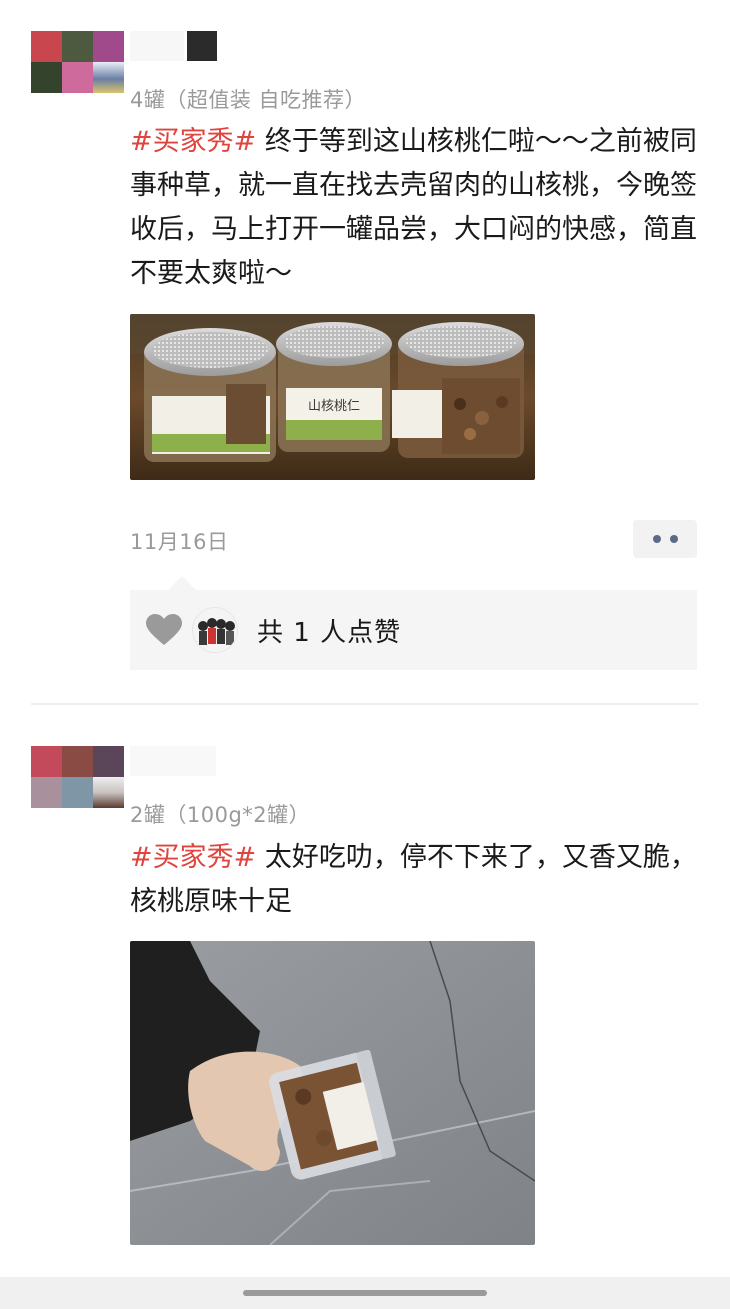 Image resolution: width=730 pixels, height=1309 pixels. I want to click on post-divider, so click(364, 704).